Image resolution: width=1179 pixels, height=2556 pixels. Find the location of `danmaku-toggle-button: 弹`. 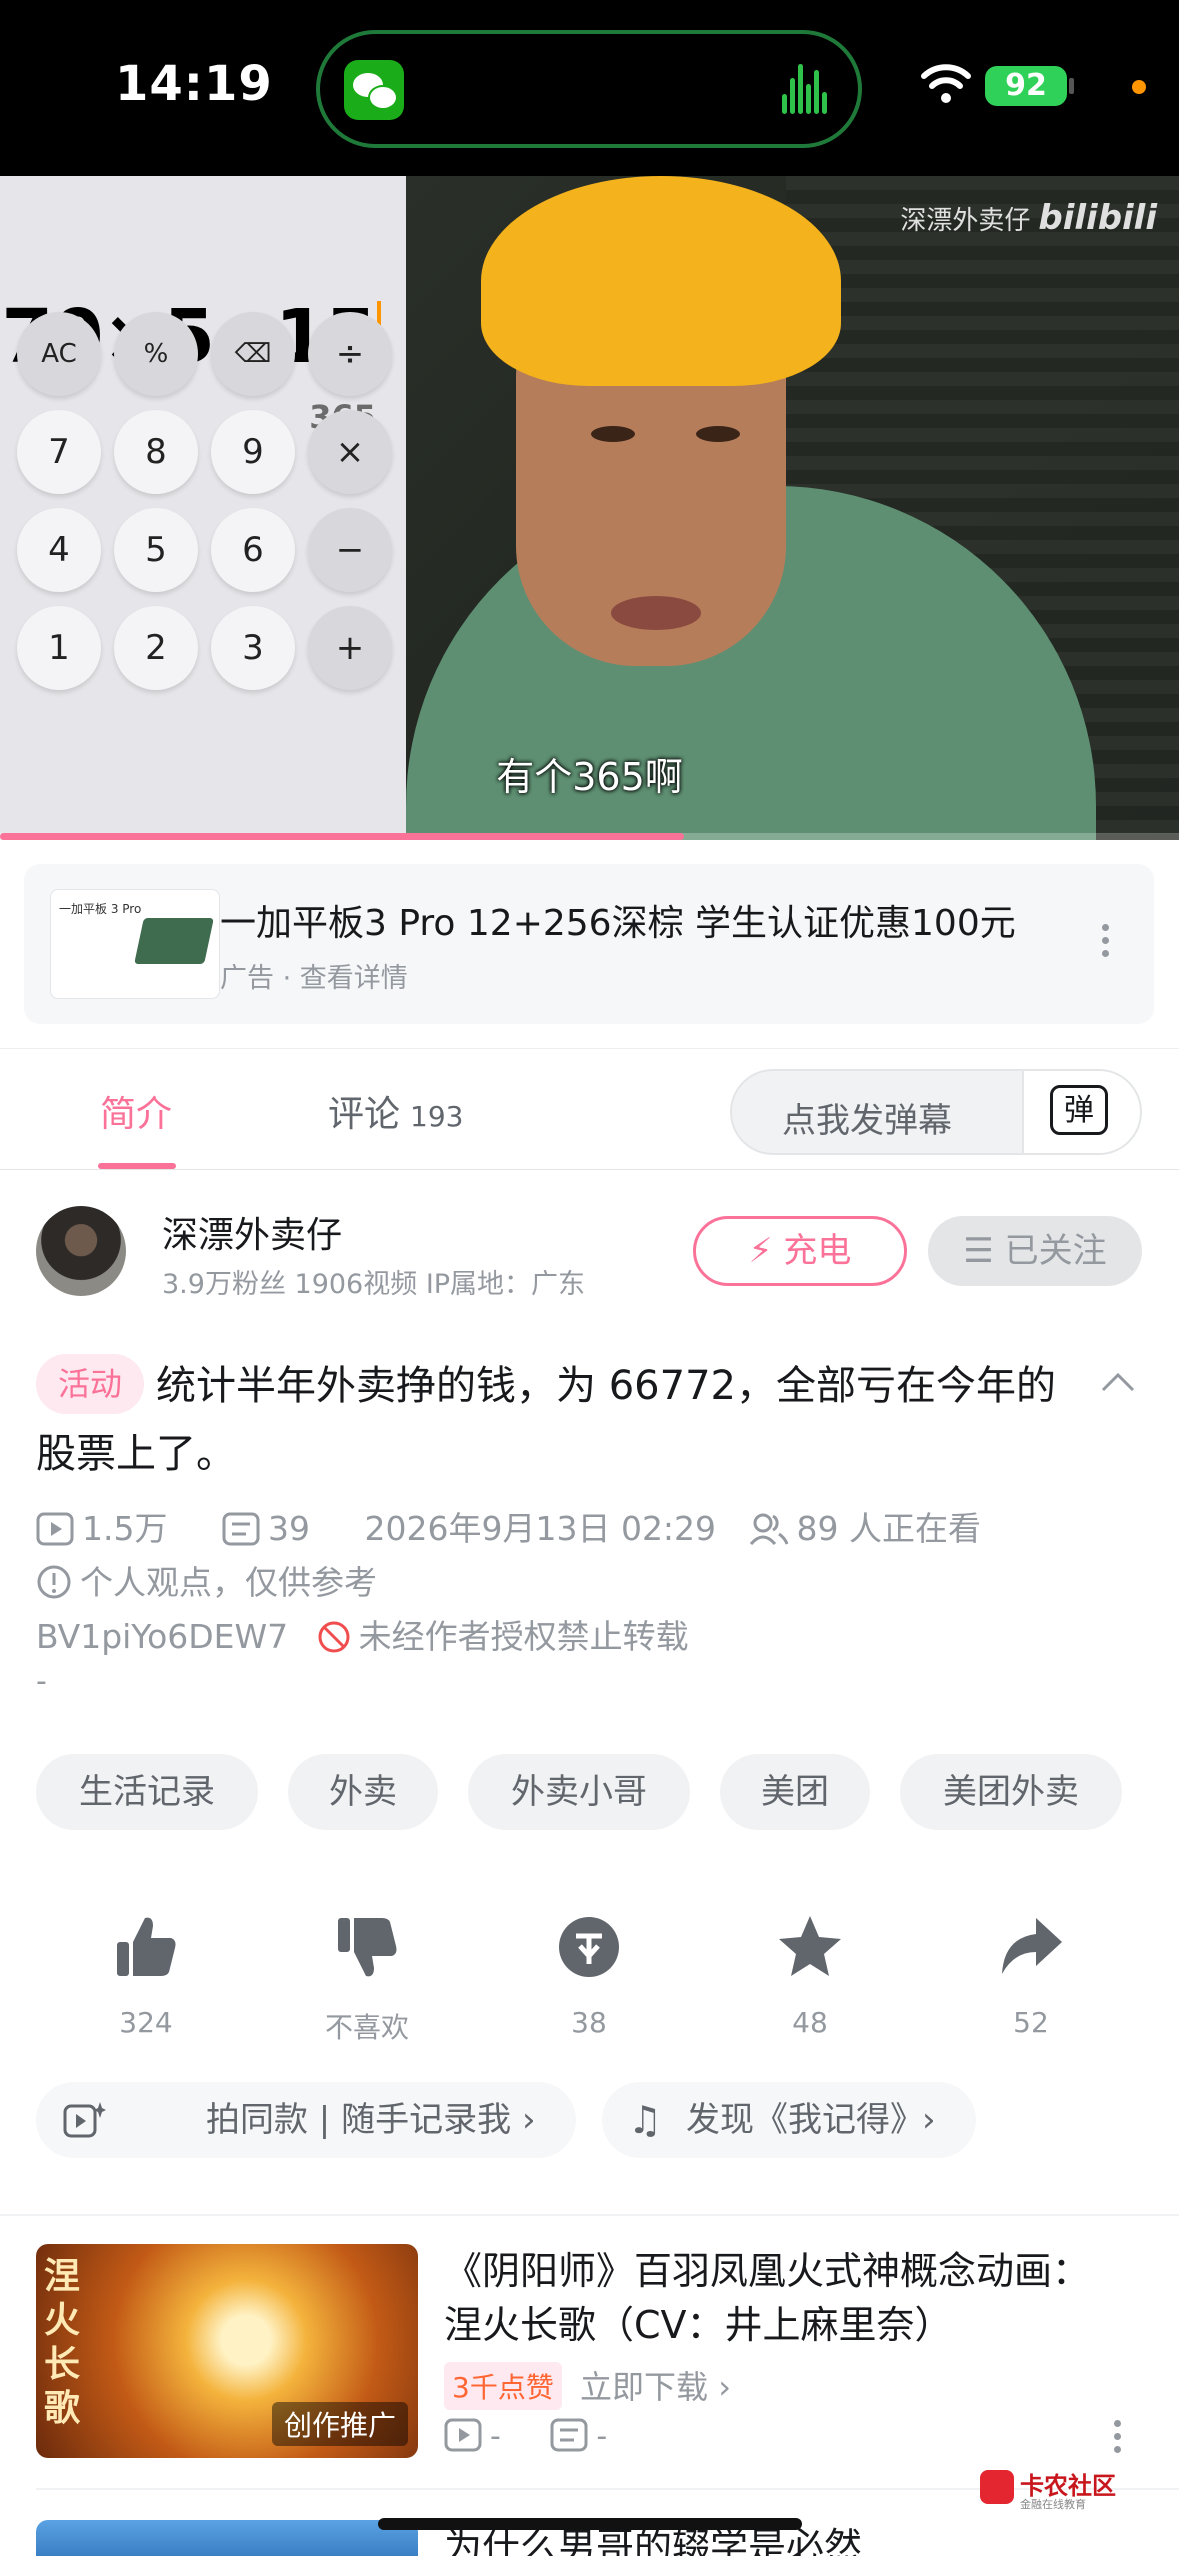

danmaku-toggle-button: 弹 is located at coordinates (1081, 1112).